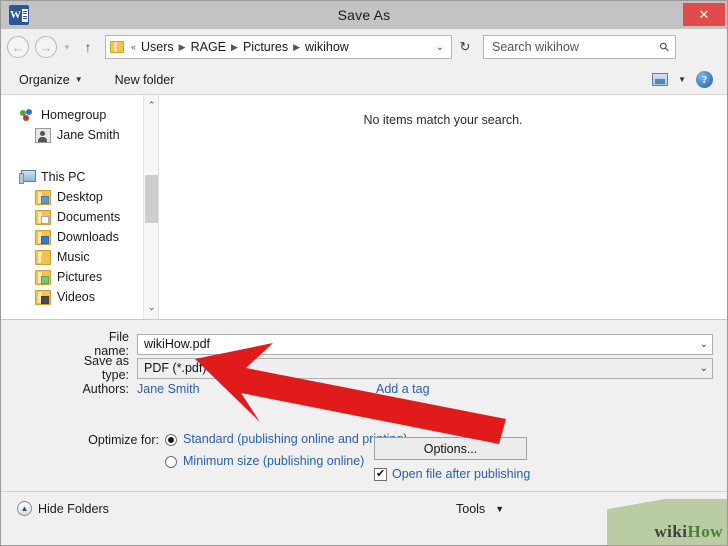  I want to click on user-icon, so click(43, 135).